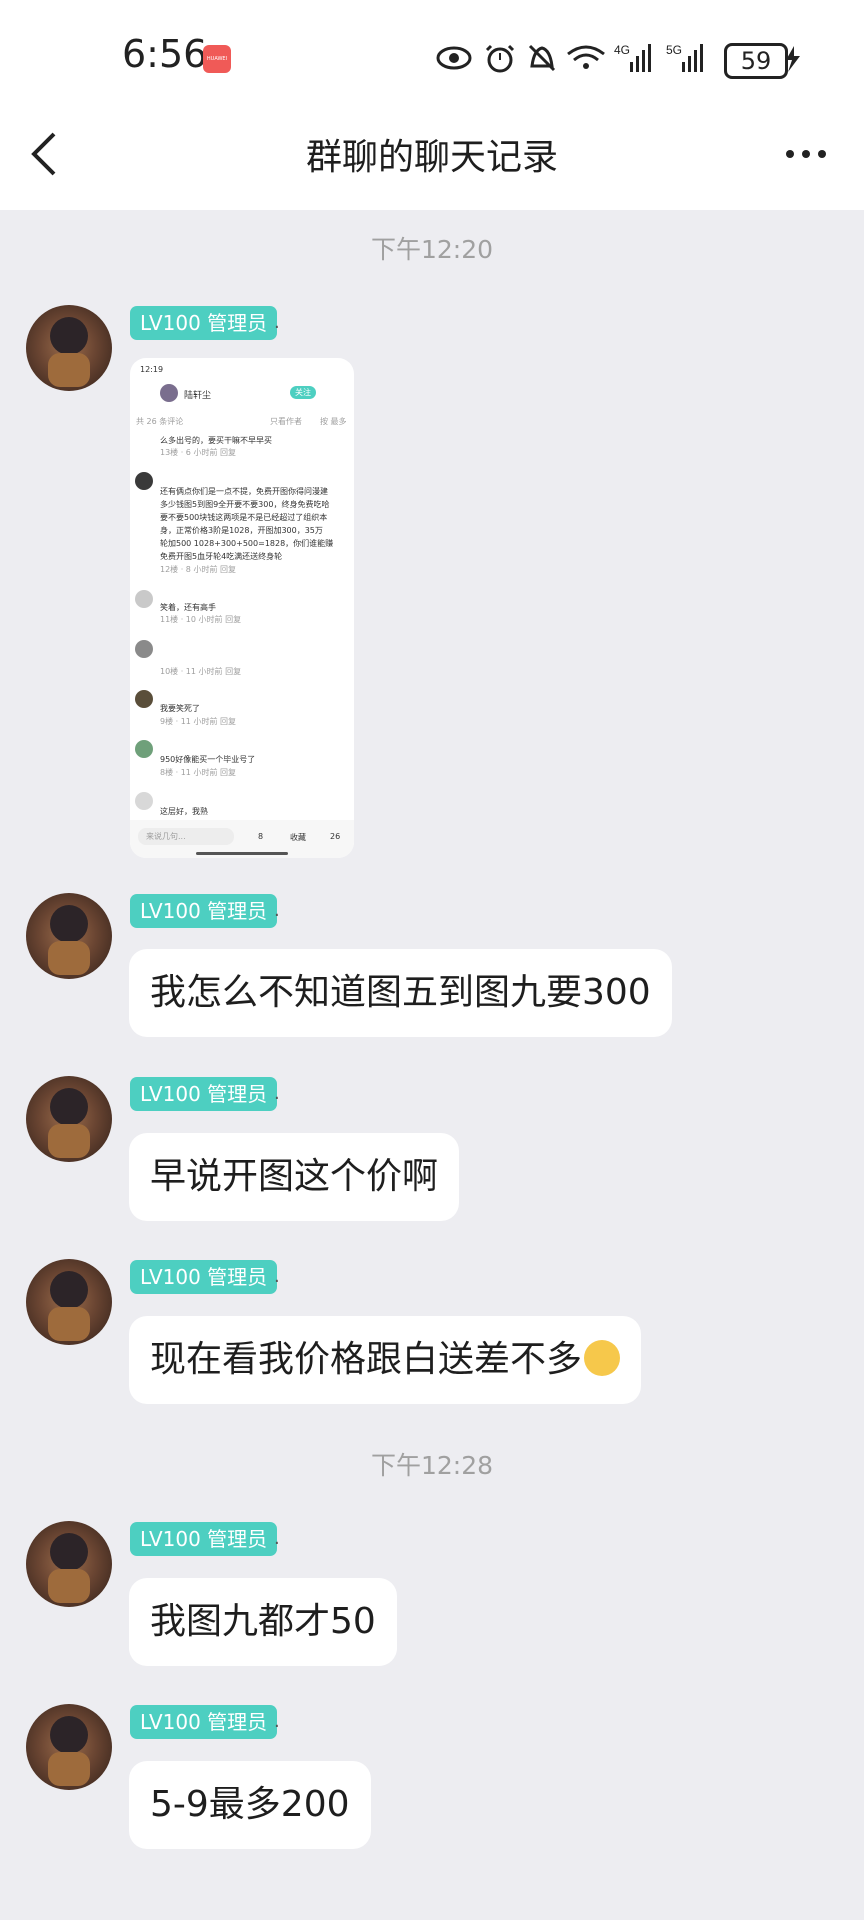 The image size is (864, 1920). Describe the element at coordinates (242, 853) in the screenshot. I see `mini-home-indicator` at that location.